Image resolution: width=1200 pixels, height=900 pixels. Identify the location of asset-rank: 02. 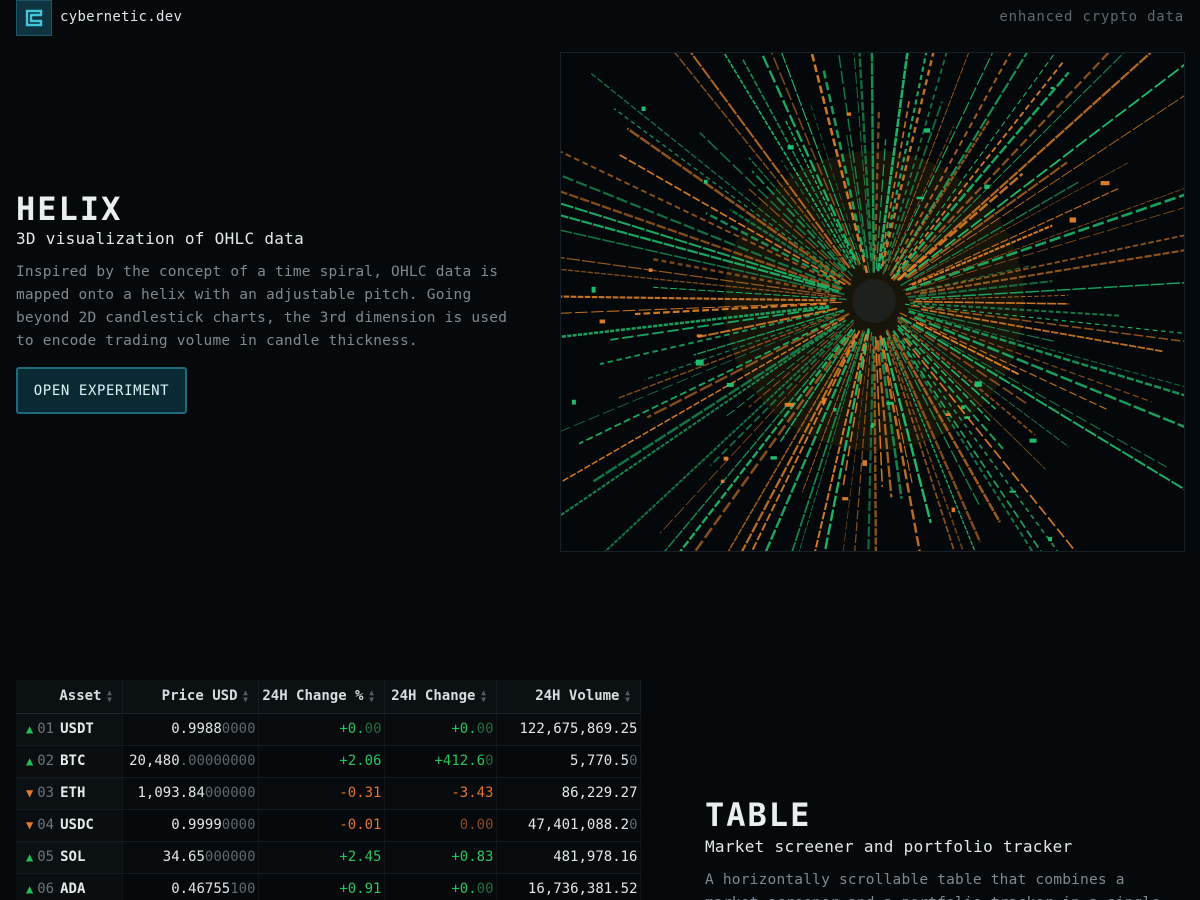
(46, 761).